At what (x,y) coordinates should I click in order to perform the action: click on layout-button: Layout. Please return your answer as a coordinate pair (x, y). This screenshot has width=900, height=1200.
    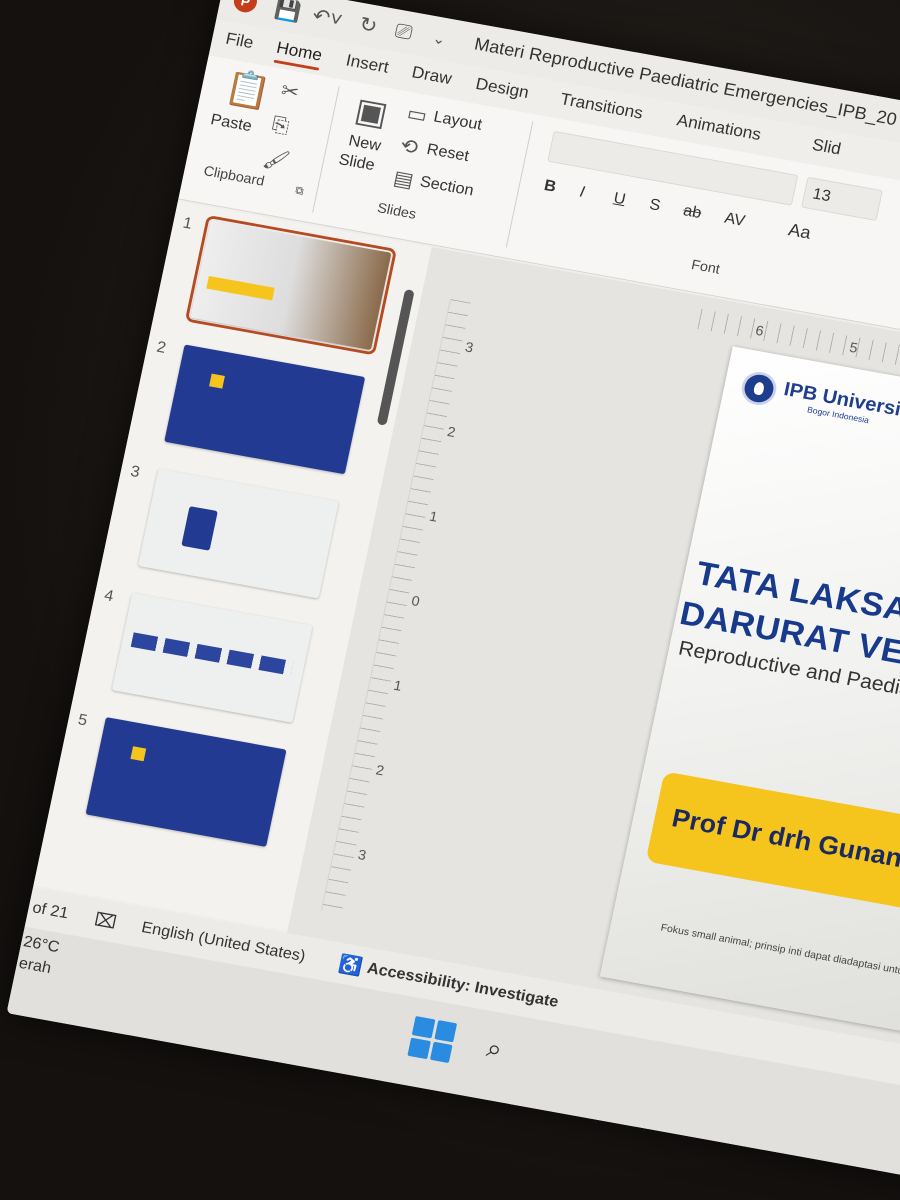
    Looking at the image, I should click on (458, 121).